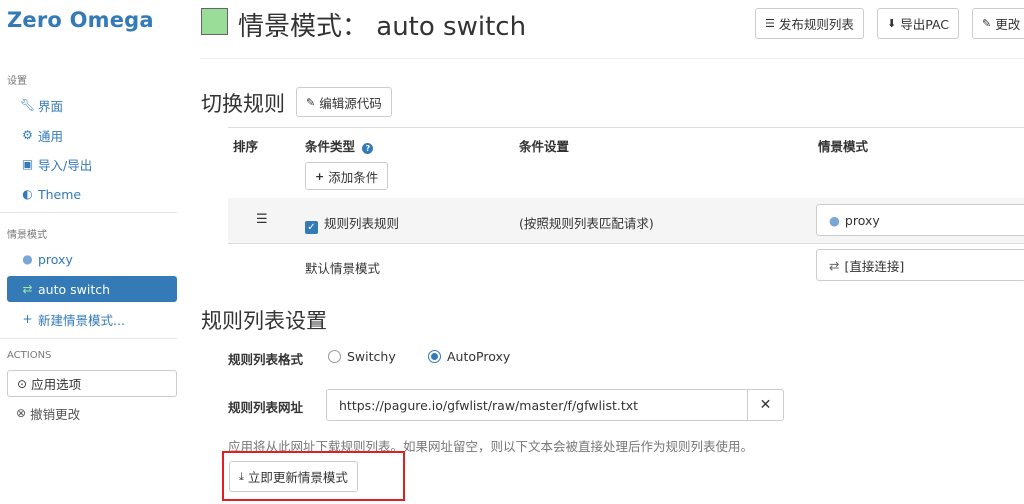 This screenshot has width=1024, height=504. I want to click on column-header-condition-type: 条件类型 ?, so click(339, 145).